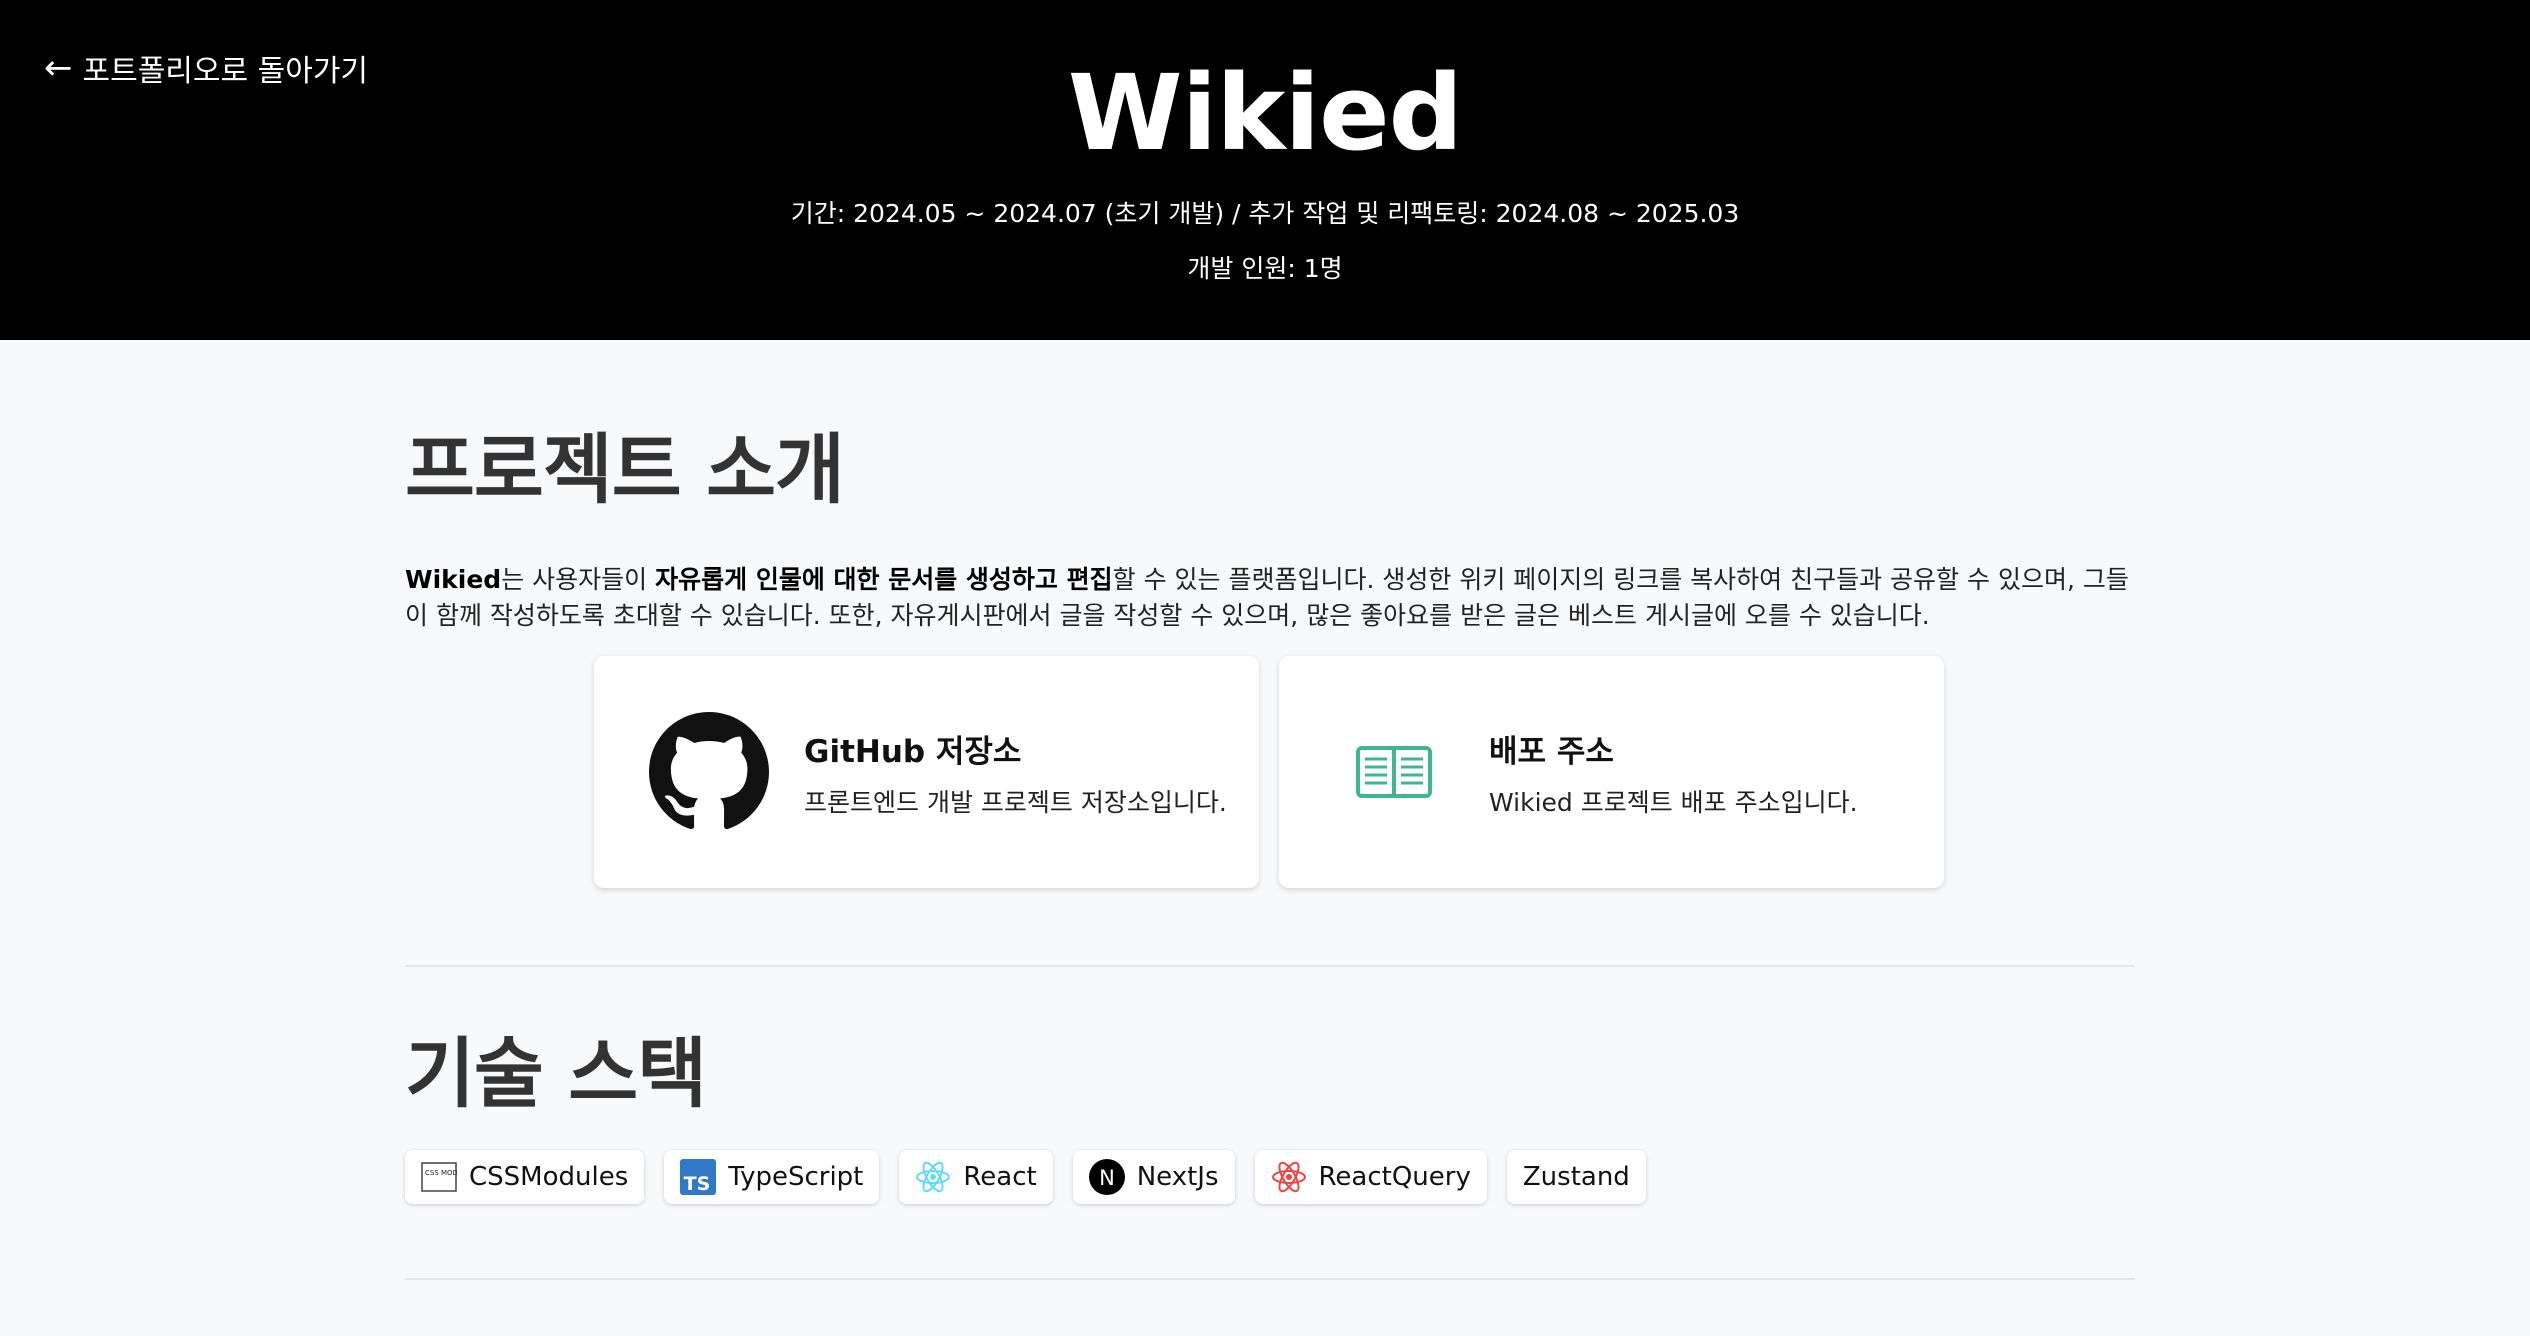 Image resolution: width=2530 pixels, height=1336 pixels. Describe the element at coordinates (549, 1177) in the screenshot. I see `tech-label-cssmodules: CSSModules` at that location.